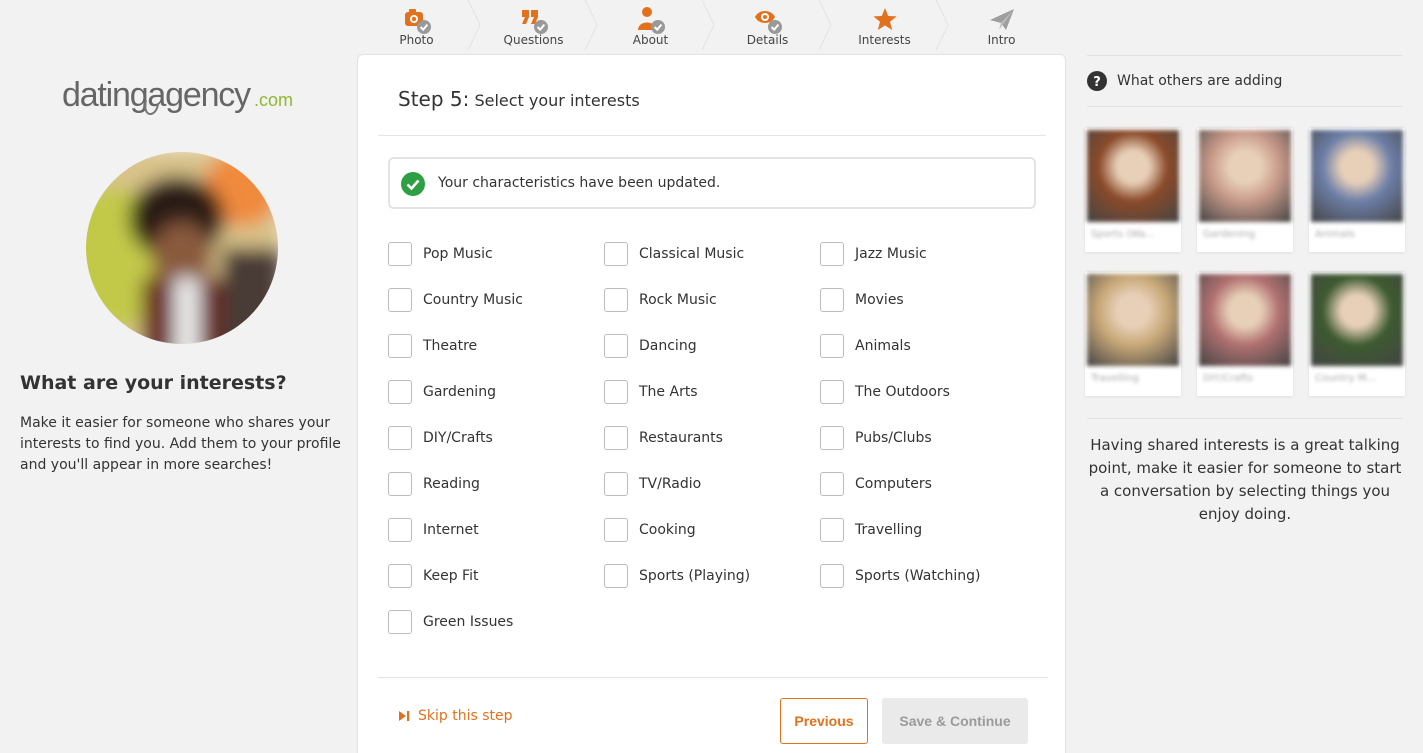  What do you see at coordinates (488, 347) in the screenshot?
I see `interest-option: Theatre` at bounding box center [488, 347].